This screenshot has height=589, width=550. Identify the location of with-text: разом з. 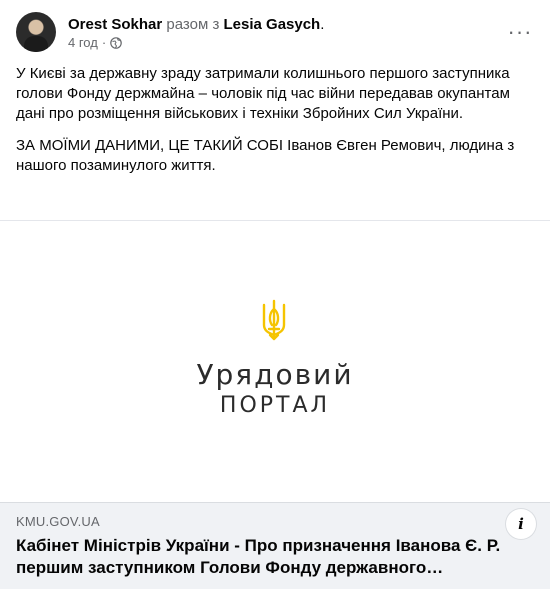
(193, 24).